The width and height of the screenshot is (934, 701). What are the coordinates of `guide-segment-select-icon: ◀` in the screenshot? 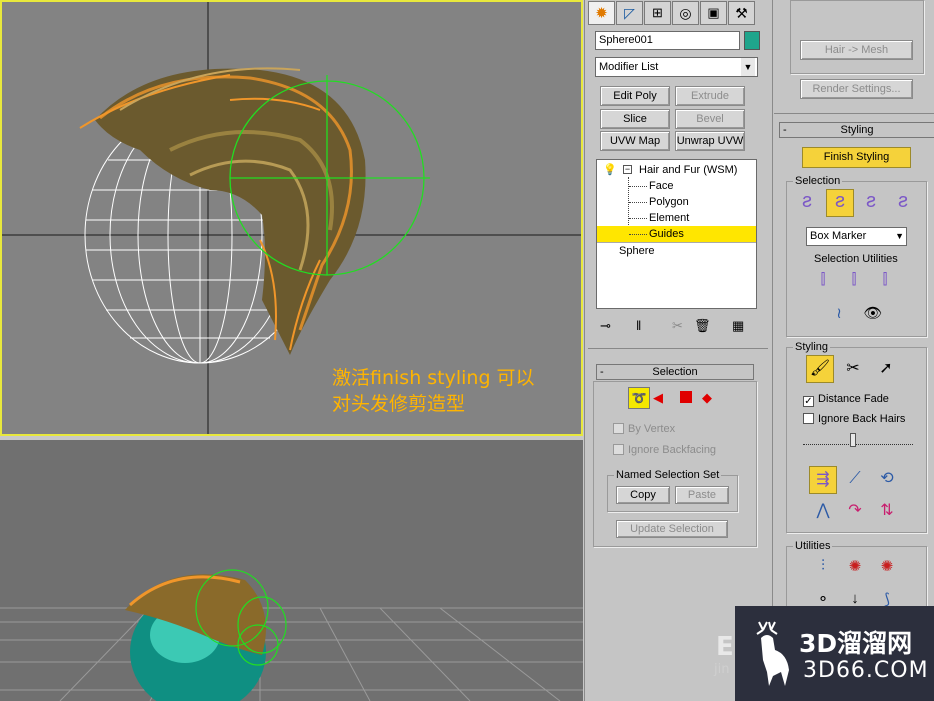 It's located at (658, 398).